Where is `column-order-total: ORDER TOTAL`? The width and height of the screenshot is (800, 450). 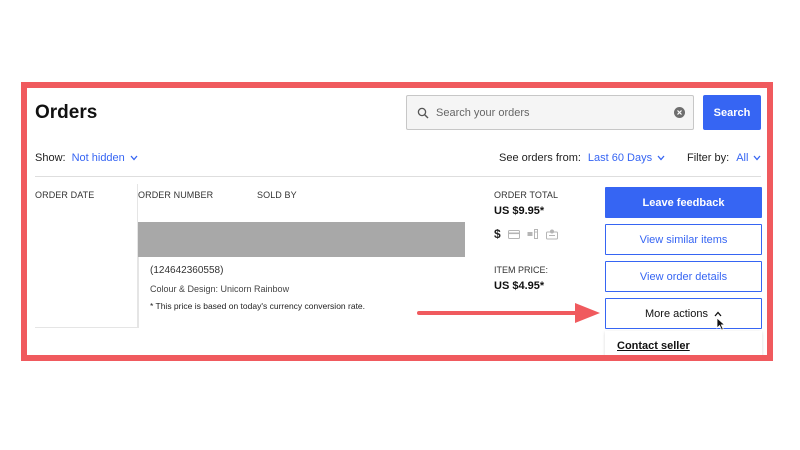
column-order-total: ORDER TOTAL is located at coordinates (526, 195).